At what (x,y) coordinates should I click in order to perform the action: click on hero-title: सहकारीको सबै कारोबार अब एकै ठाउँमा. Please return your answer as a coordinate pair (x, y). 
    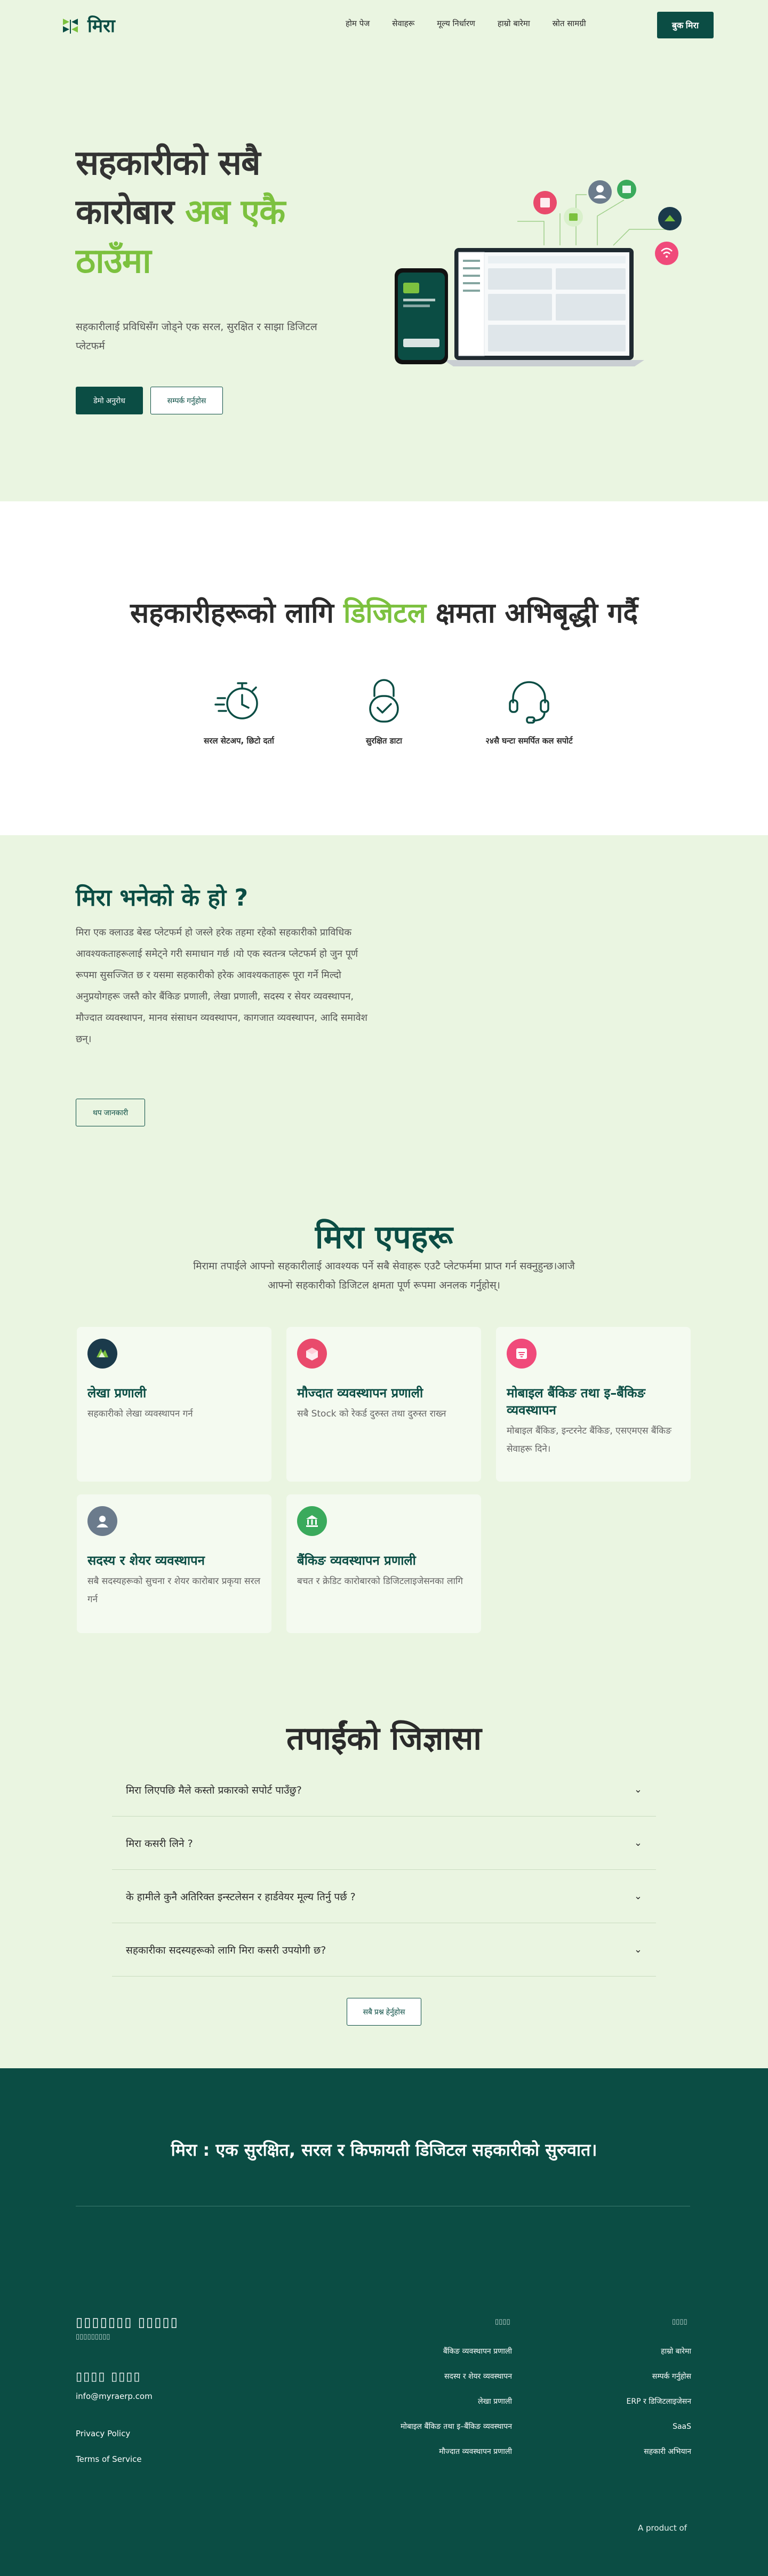
    Looking at the image, I should click on (225, 212).